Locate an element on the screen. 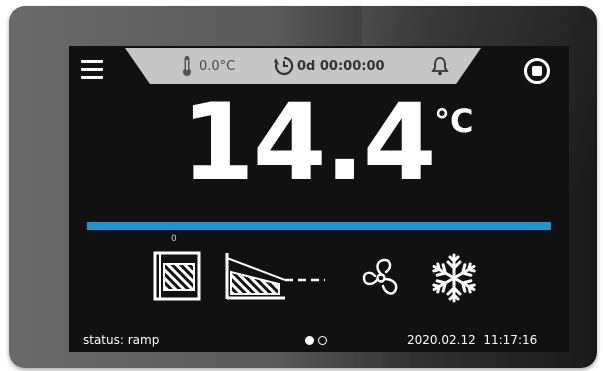 Image resolution: width=603 pixels, height=371 pixels. step-number: 0 is located at coordinates (174, 239).